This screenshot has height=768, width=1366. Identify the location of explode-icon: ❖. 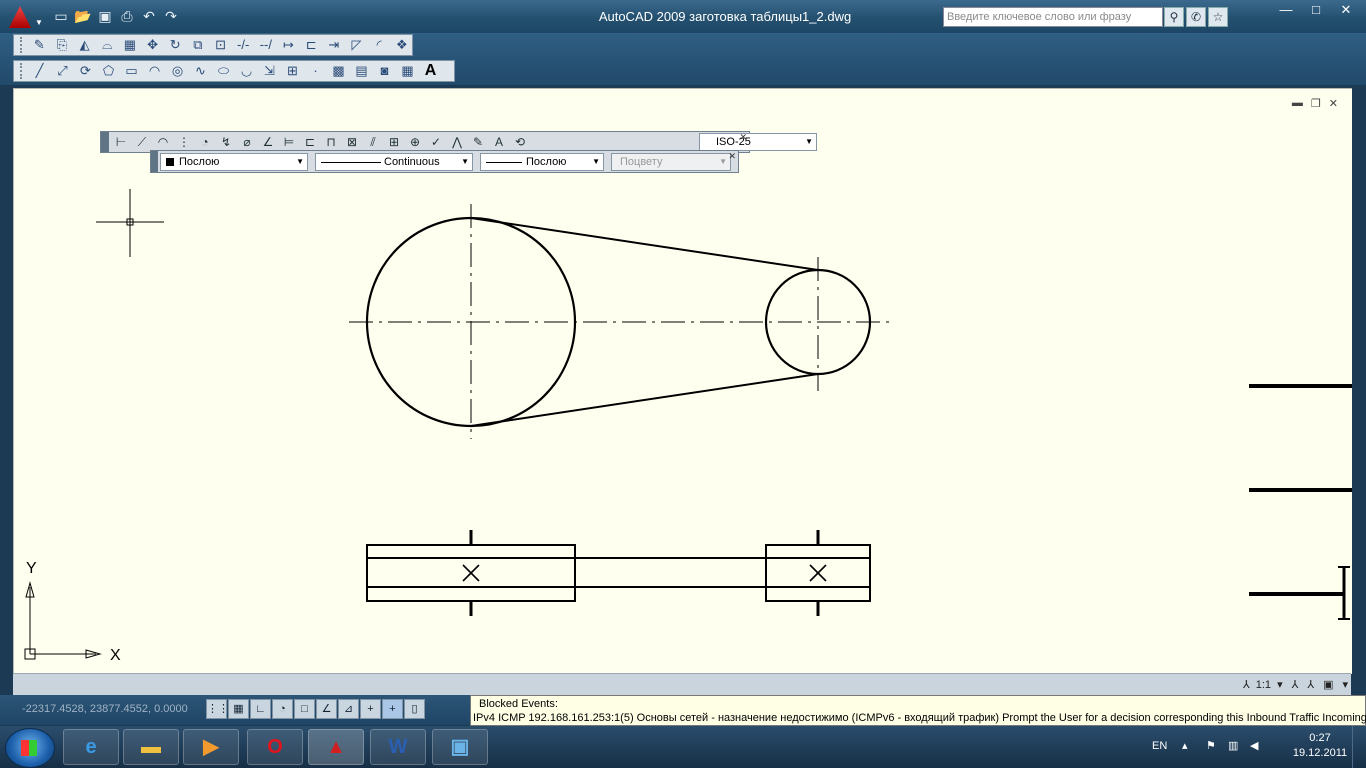
(401, 45).